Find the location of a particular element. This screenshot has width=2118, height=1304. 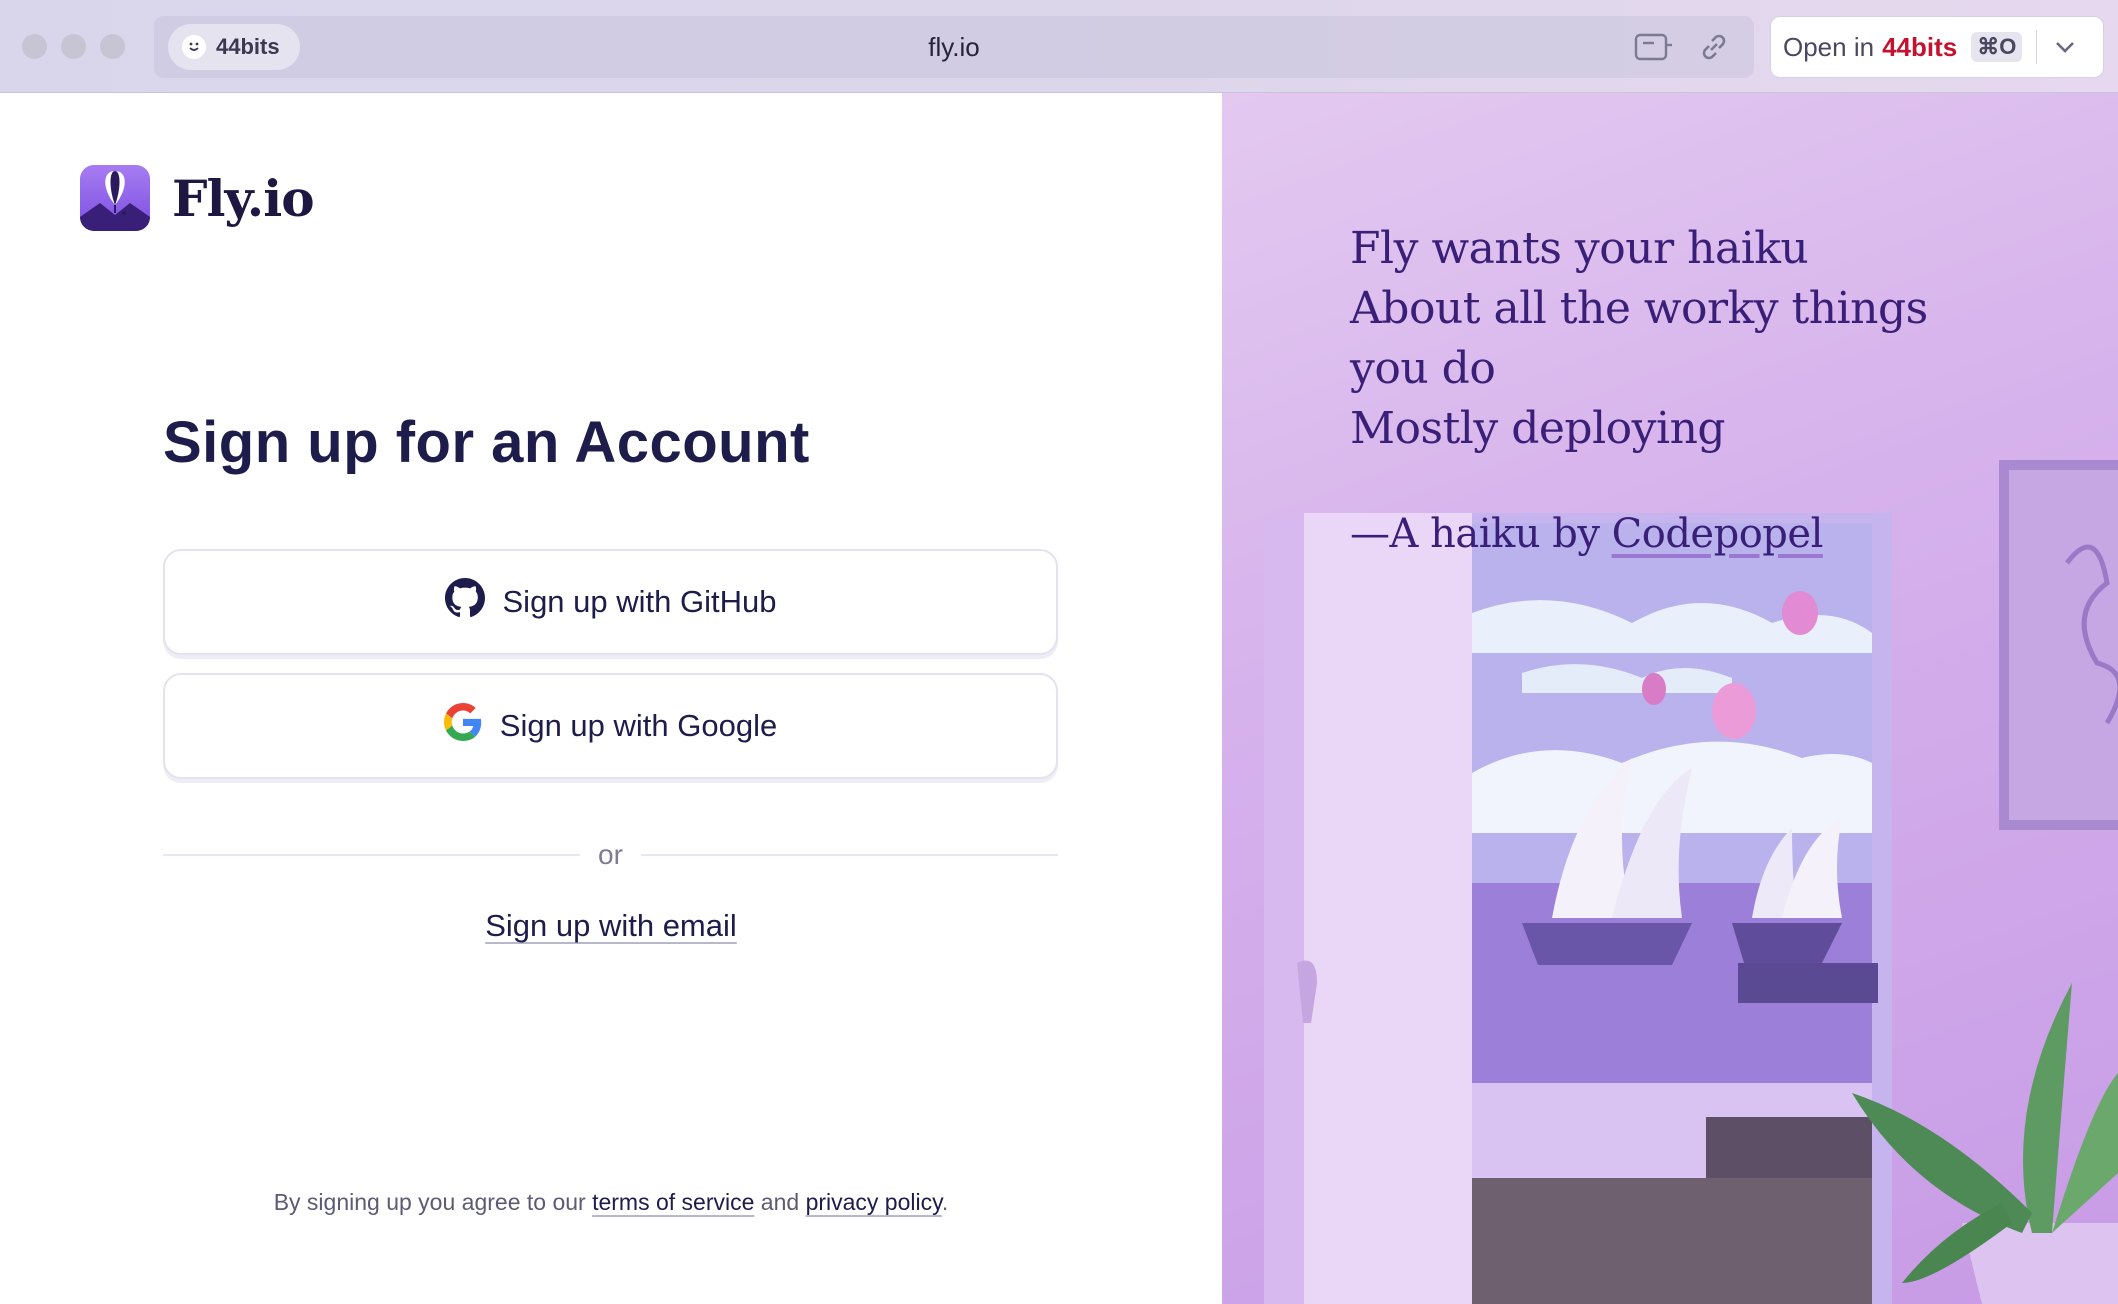

divider-line-left is located at coordinates (372, 855).